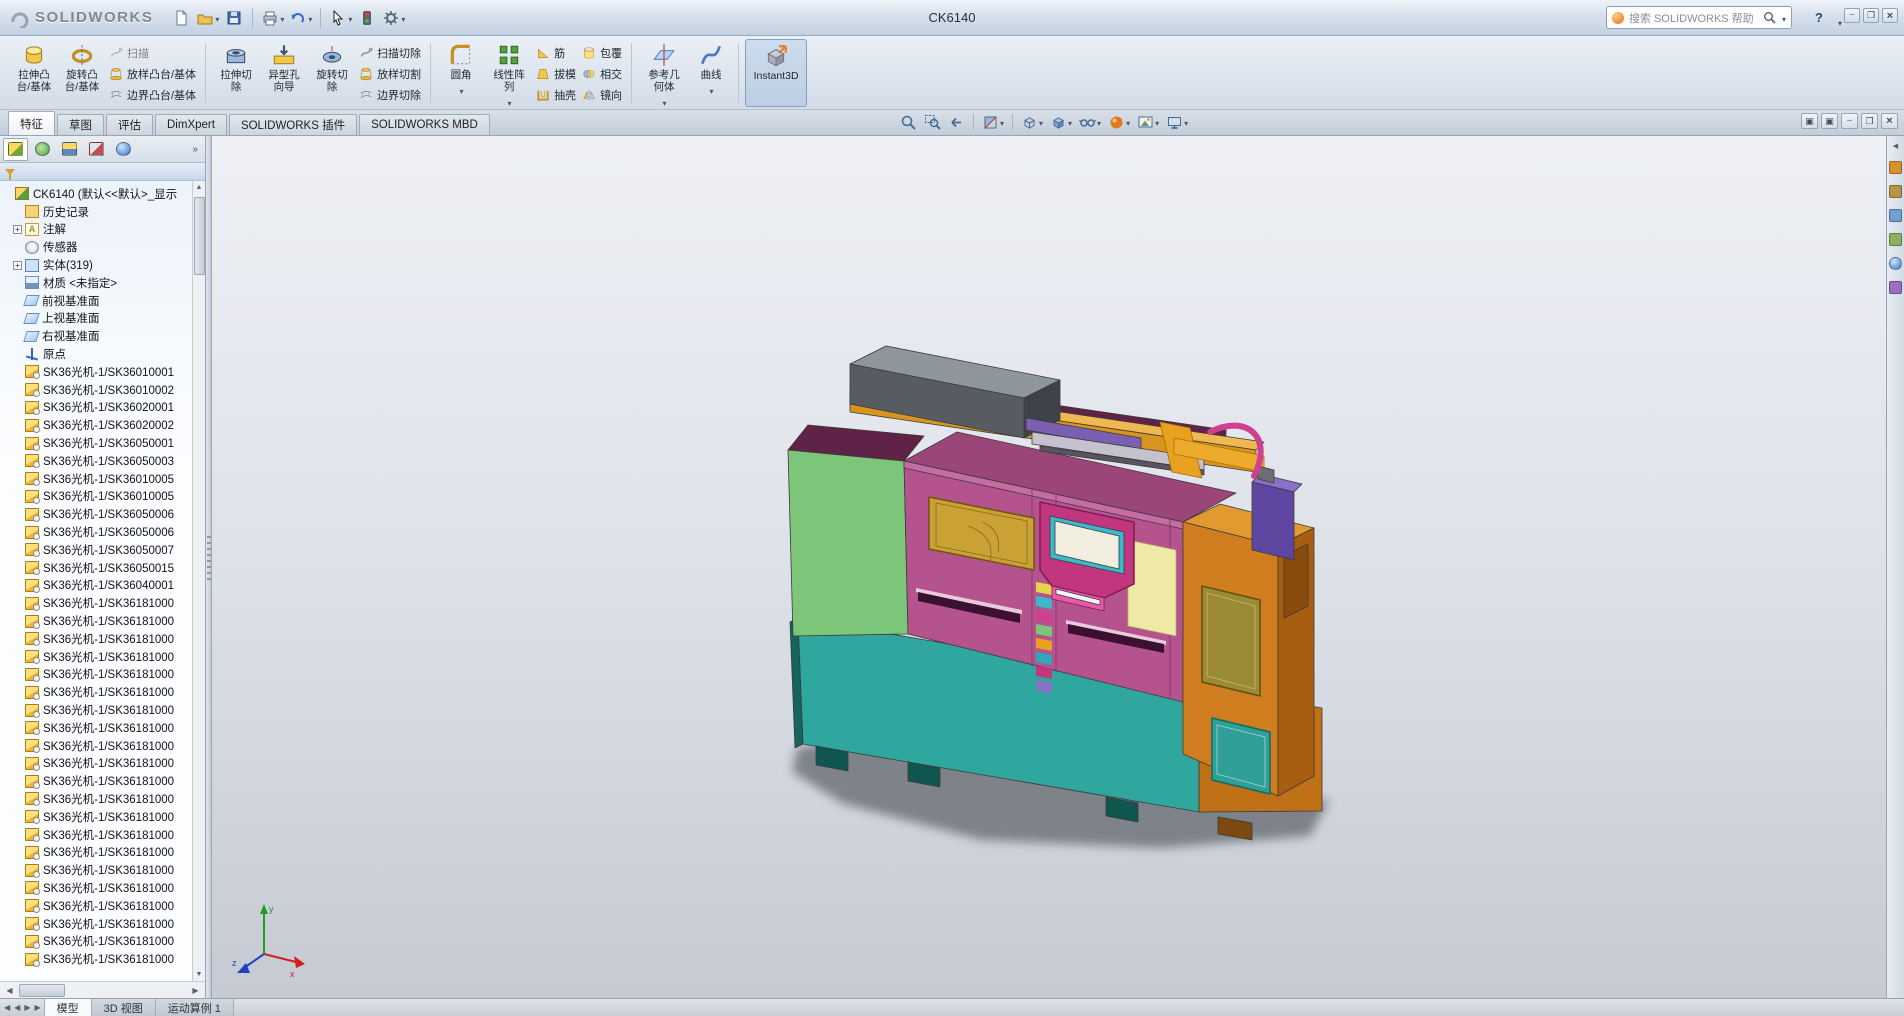  What do you see at coordinates (199, 236) in the screenshot?
I see `scrollbar-thumb` at bounding box center [199, 236].